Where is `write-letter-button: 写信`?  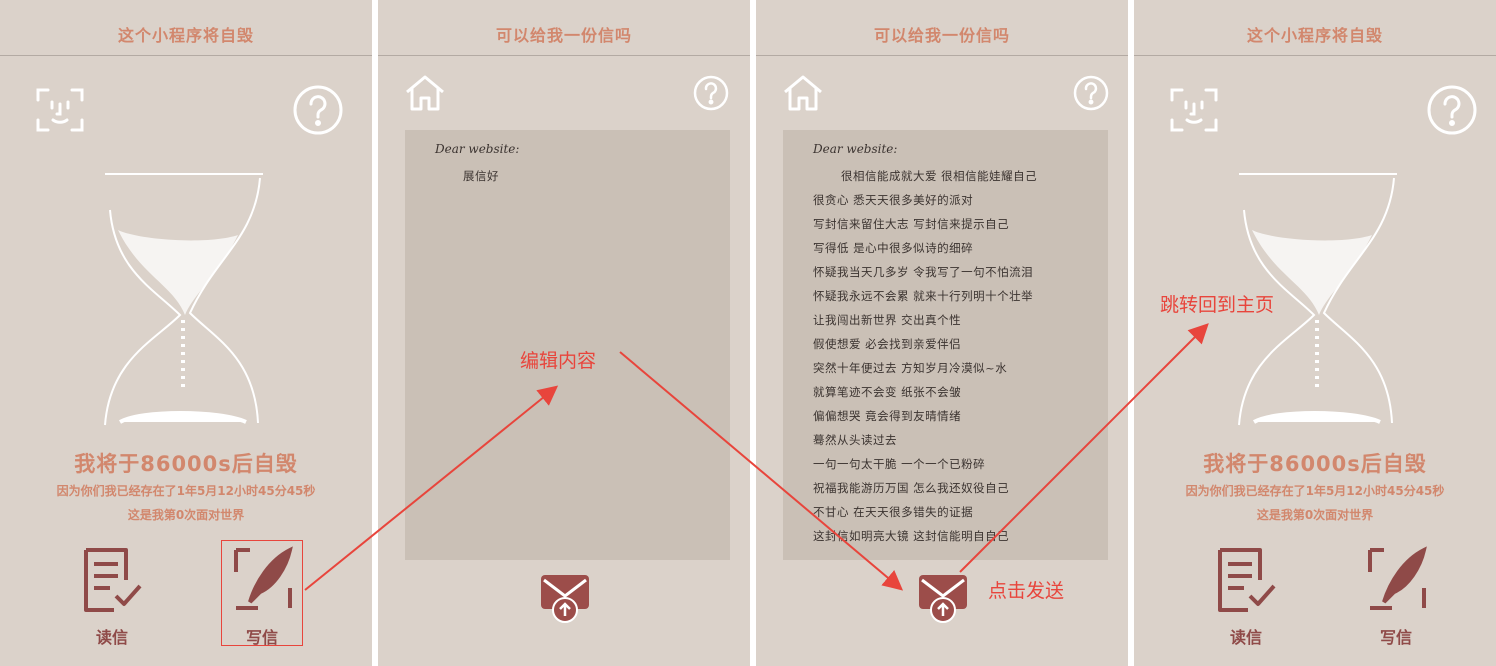 write-letter-button: 写信 is located at coordinates (1396, 596).